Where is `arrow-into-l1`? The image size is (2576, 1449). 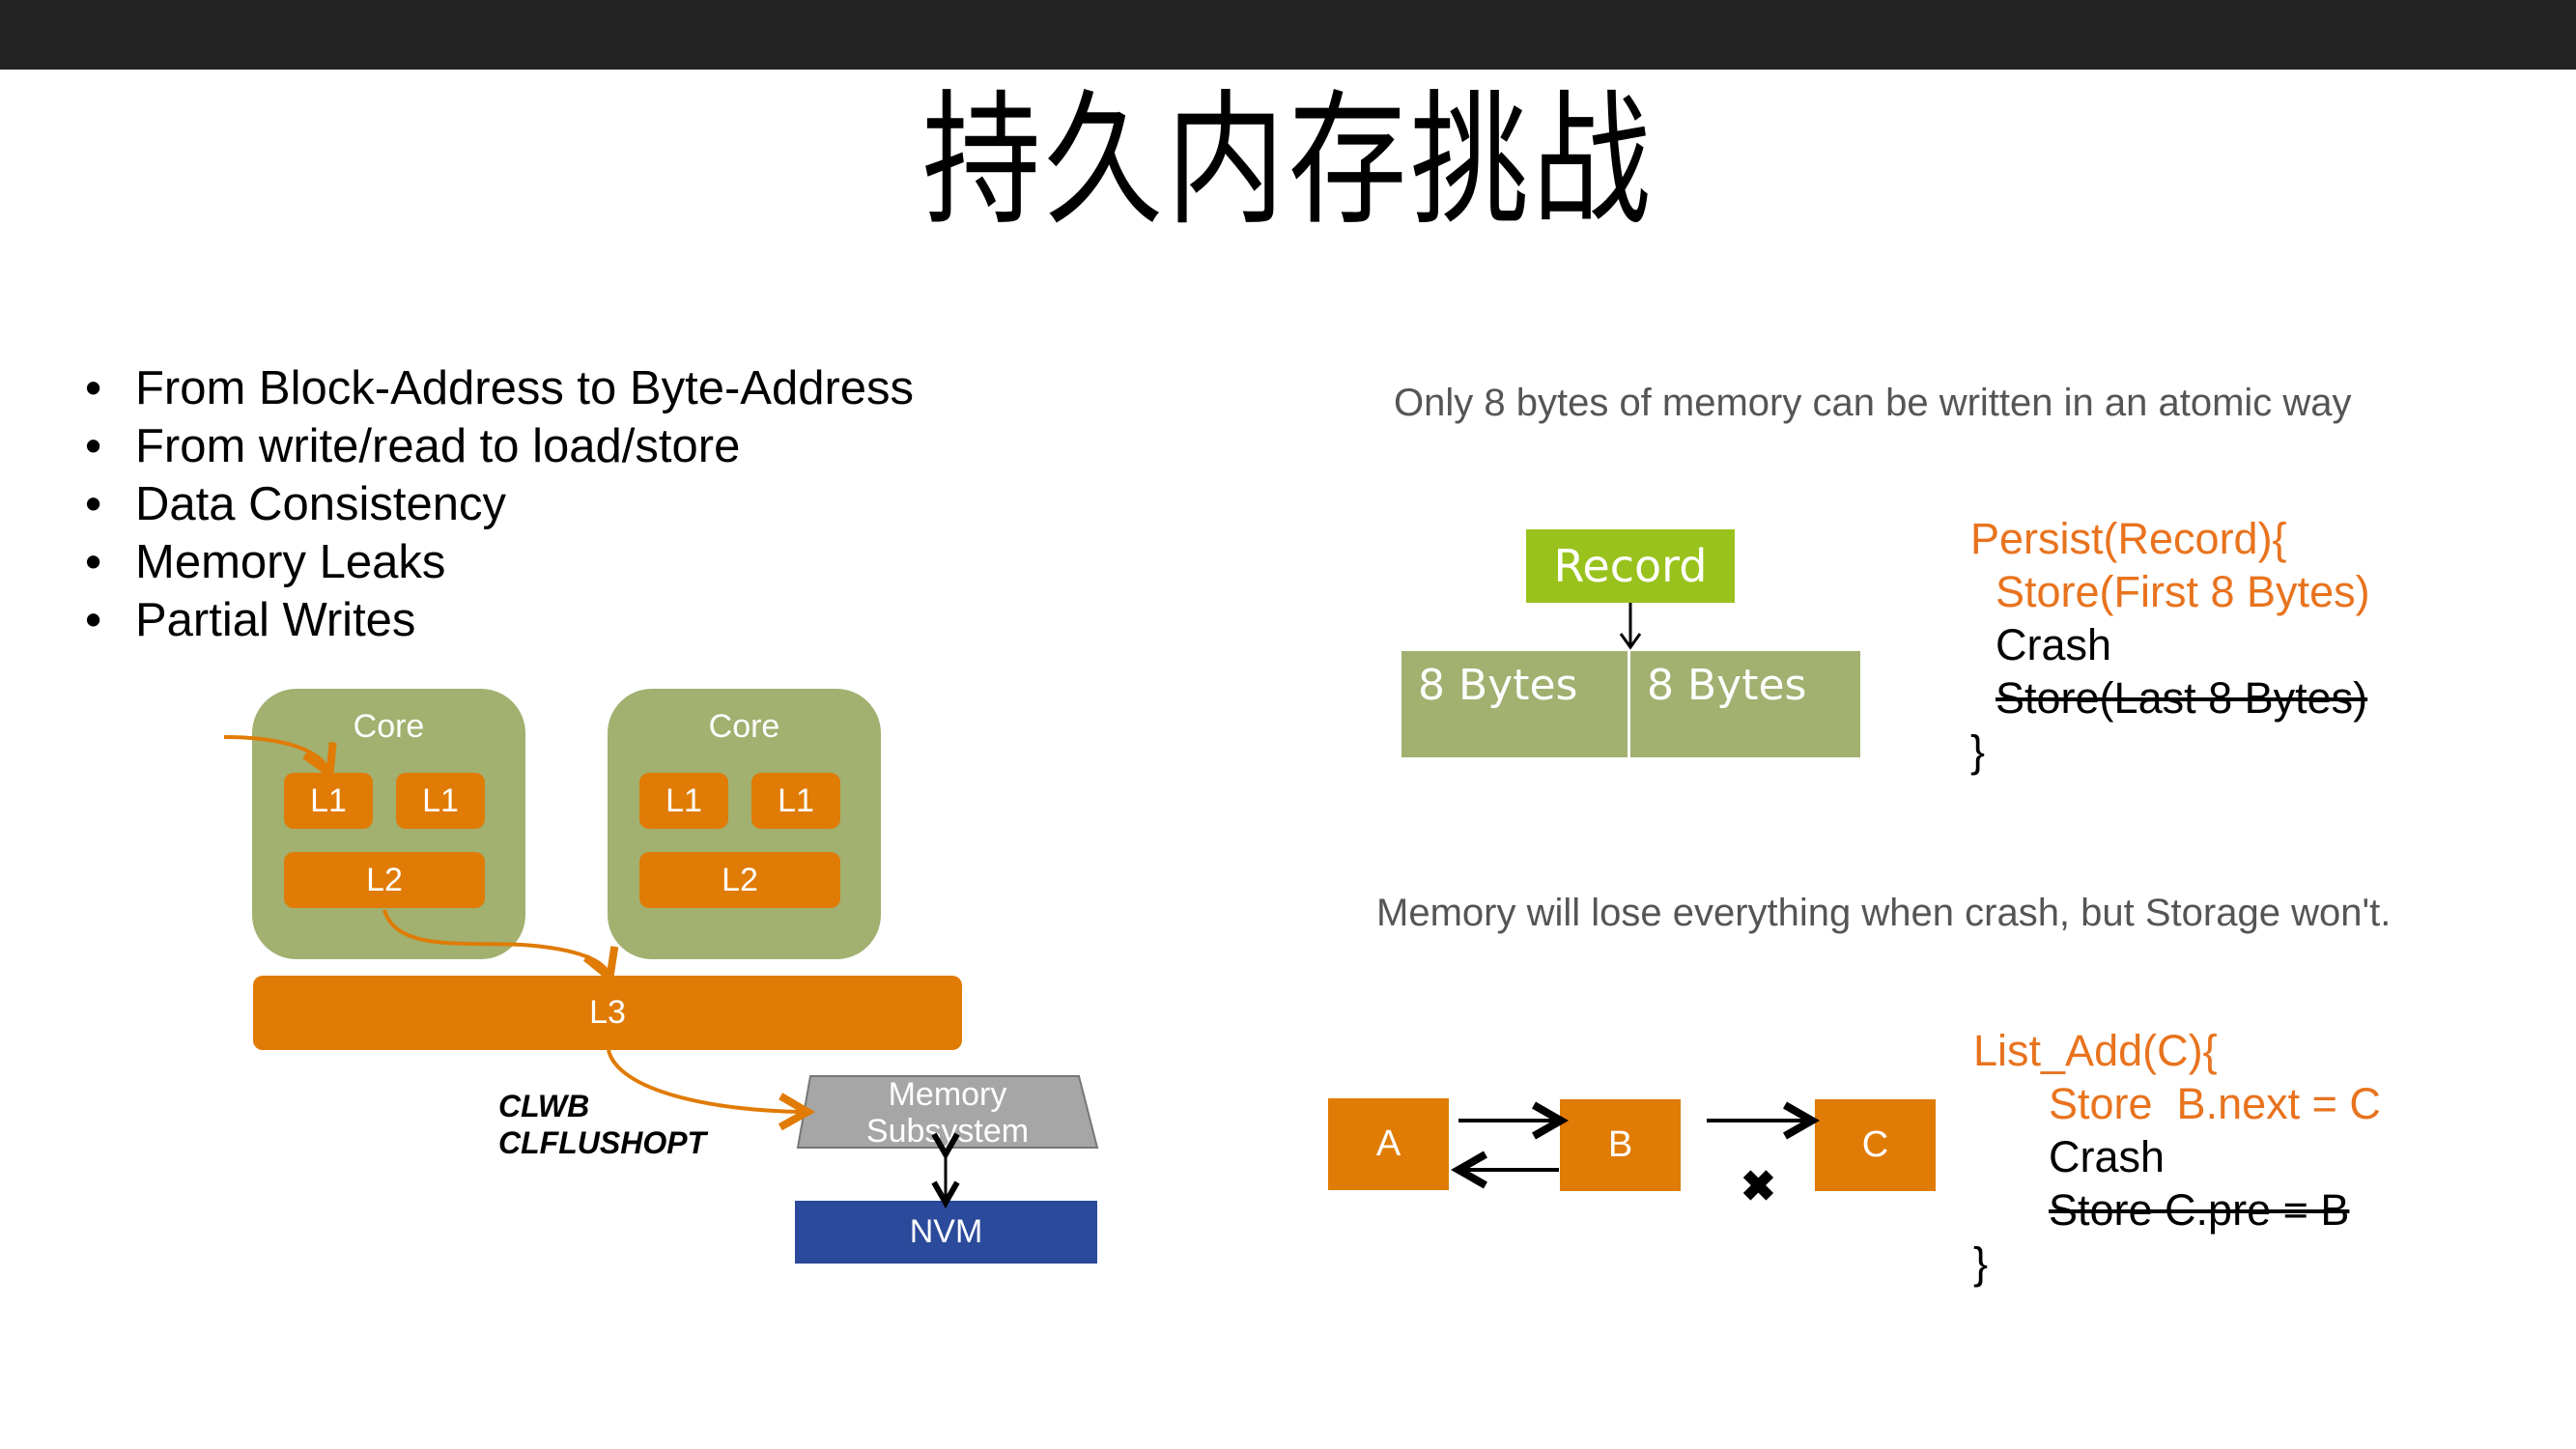
arrow-into-l1 is located at coordinates (275, 752).